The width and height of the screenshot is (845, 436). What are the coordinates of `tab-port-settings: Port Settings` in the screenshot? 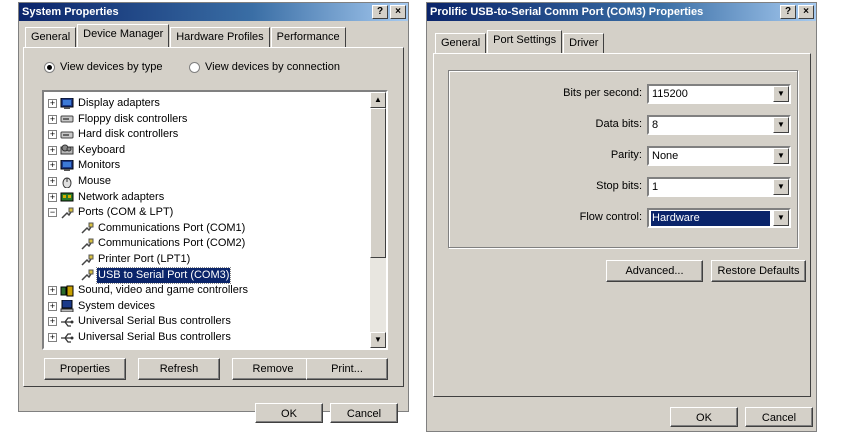 It's located at (525, 41).